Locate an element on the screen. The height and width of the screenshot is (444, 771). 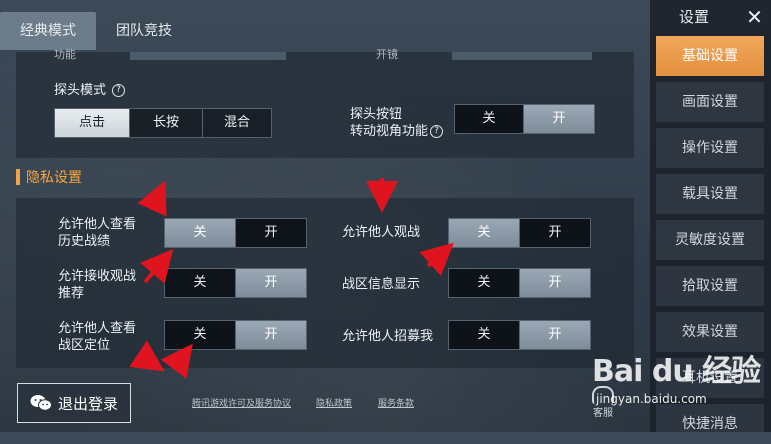
sidebar-item-controls: 操作设置 is located at coordinates (710, 148).